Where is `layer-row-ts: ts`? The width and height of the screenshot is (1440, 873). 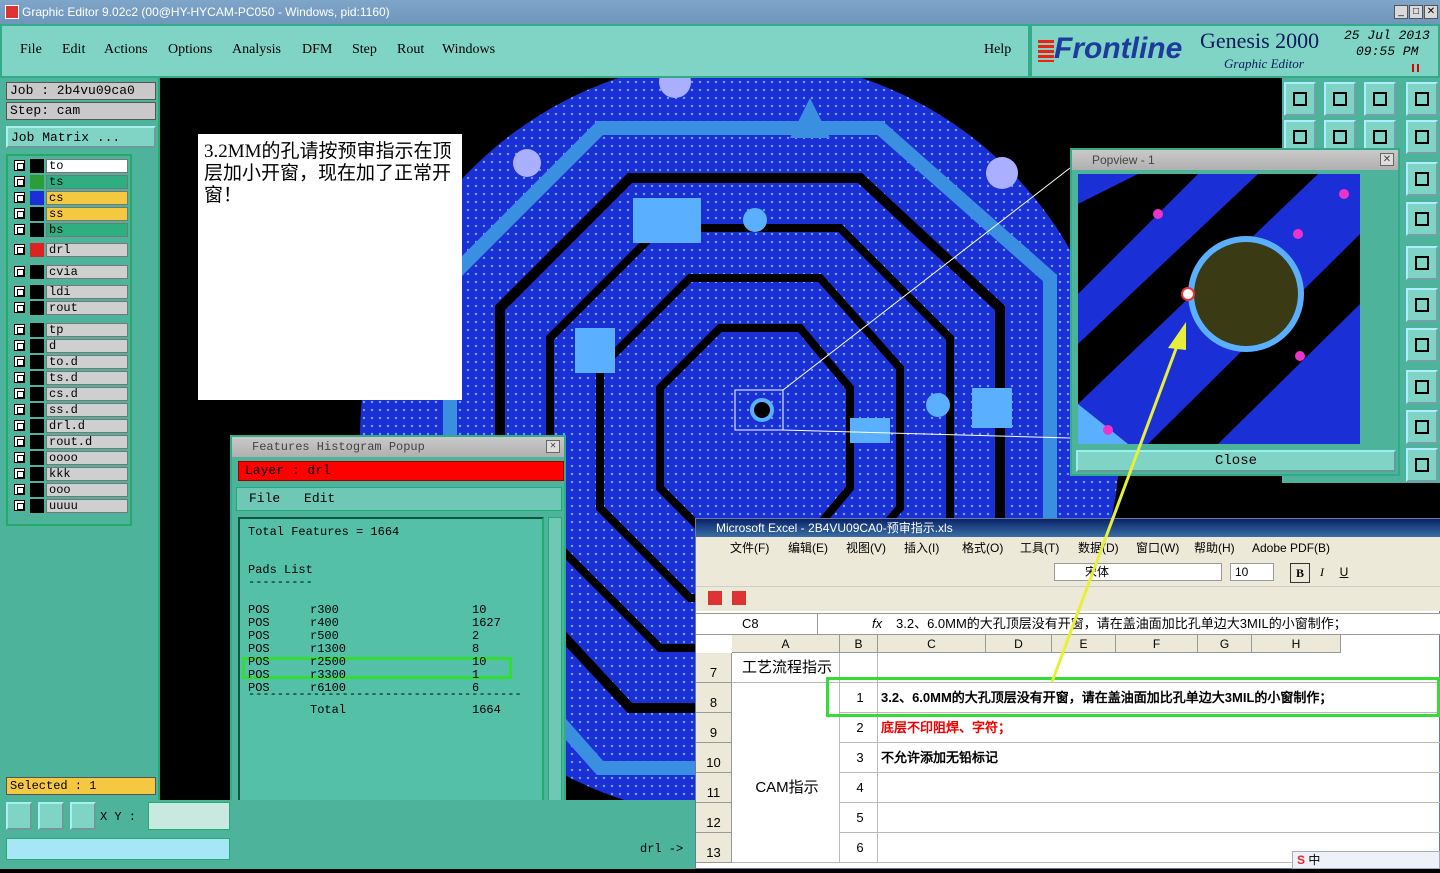
layer-row-ts: ts is located at coordinates (69, 182).